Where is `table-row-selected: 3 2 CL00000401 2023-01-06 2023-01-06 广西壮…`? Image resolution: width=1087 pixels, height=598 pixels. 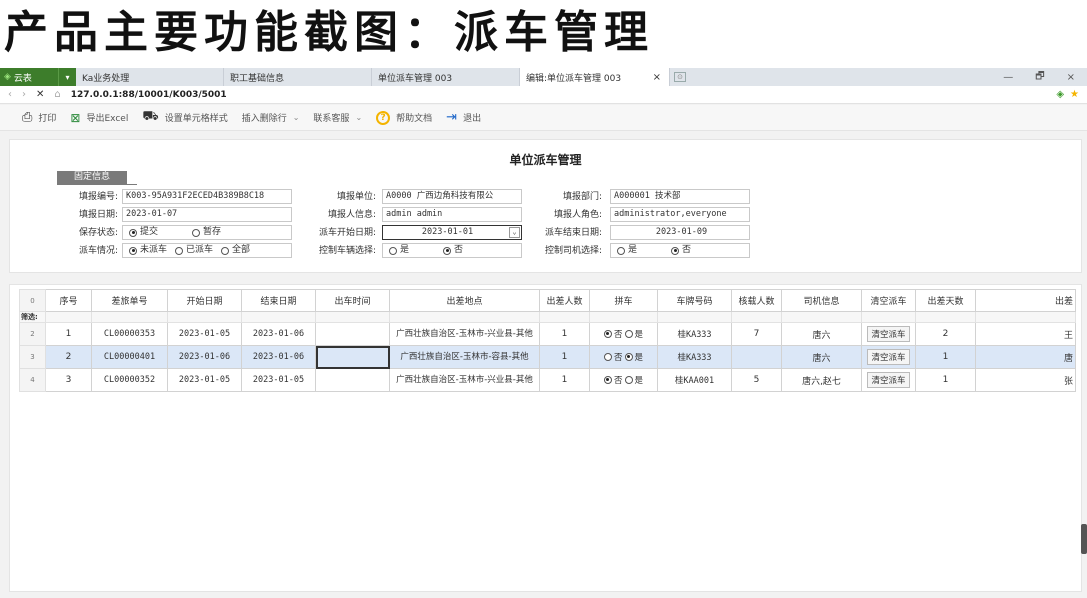 table-row-selected: 3 2 CL00000401 2023-01-06 2023-01-06 广西壮… is located at coordinates (547, 357).